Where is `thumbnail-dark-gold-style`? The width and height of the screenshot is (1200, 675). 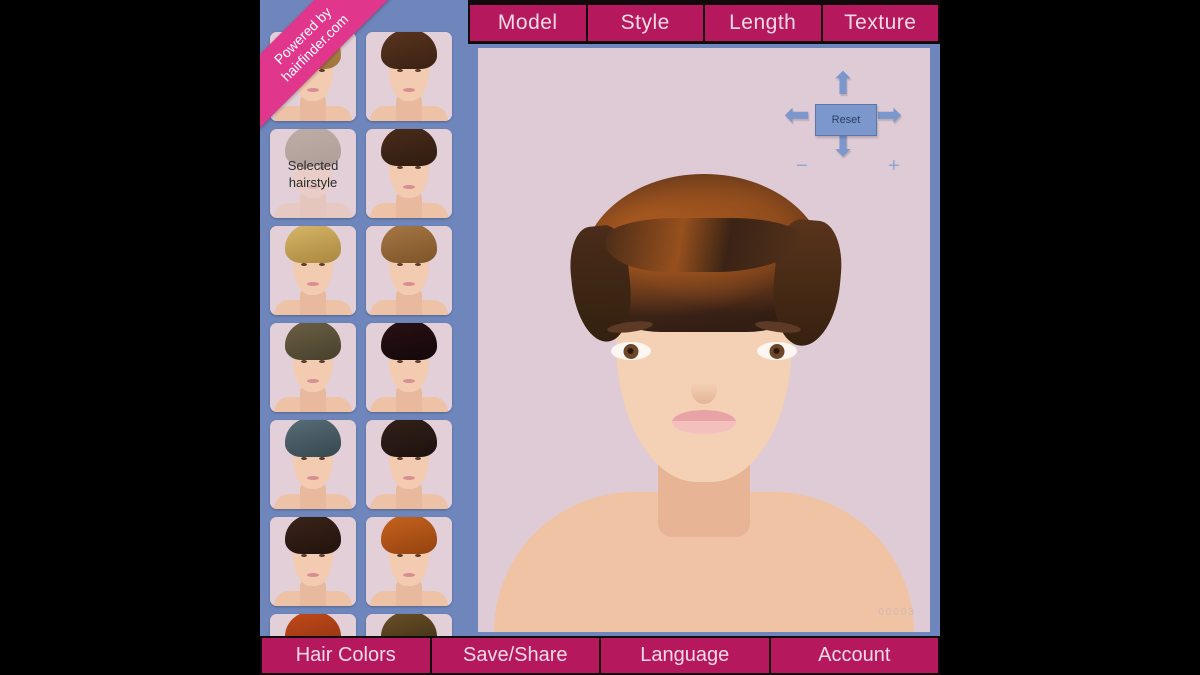
thumbnail-dark-gold-style is located at coordinates (409, 625).